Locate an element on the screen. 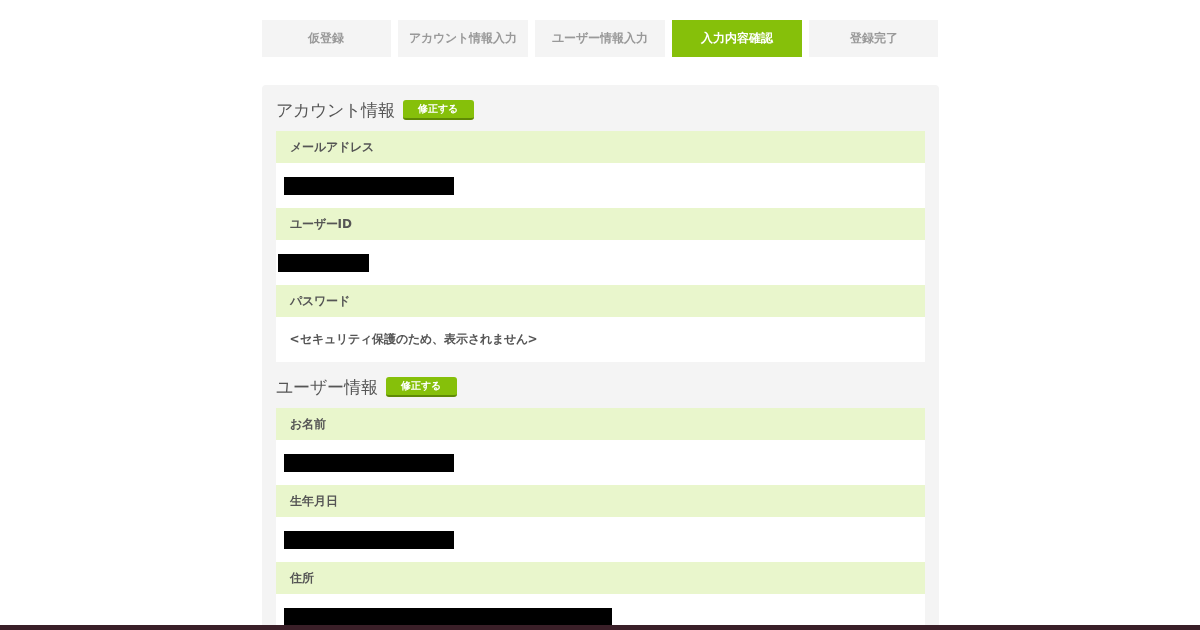  section-title: アカウント情報 is located at coordinates (335, 110).